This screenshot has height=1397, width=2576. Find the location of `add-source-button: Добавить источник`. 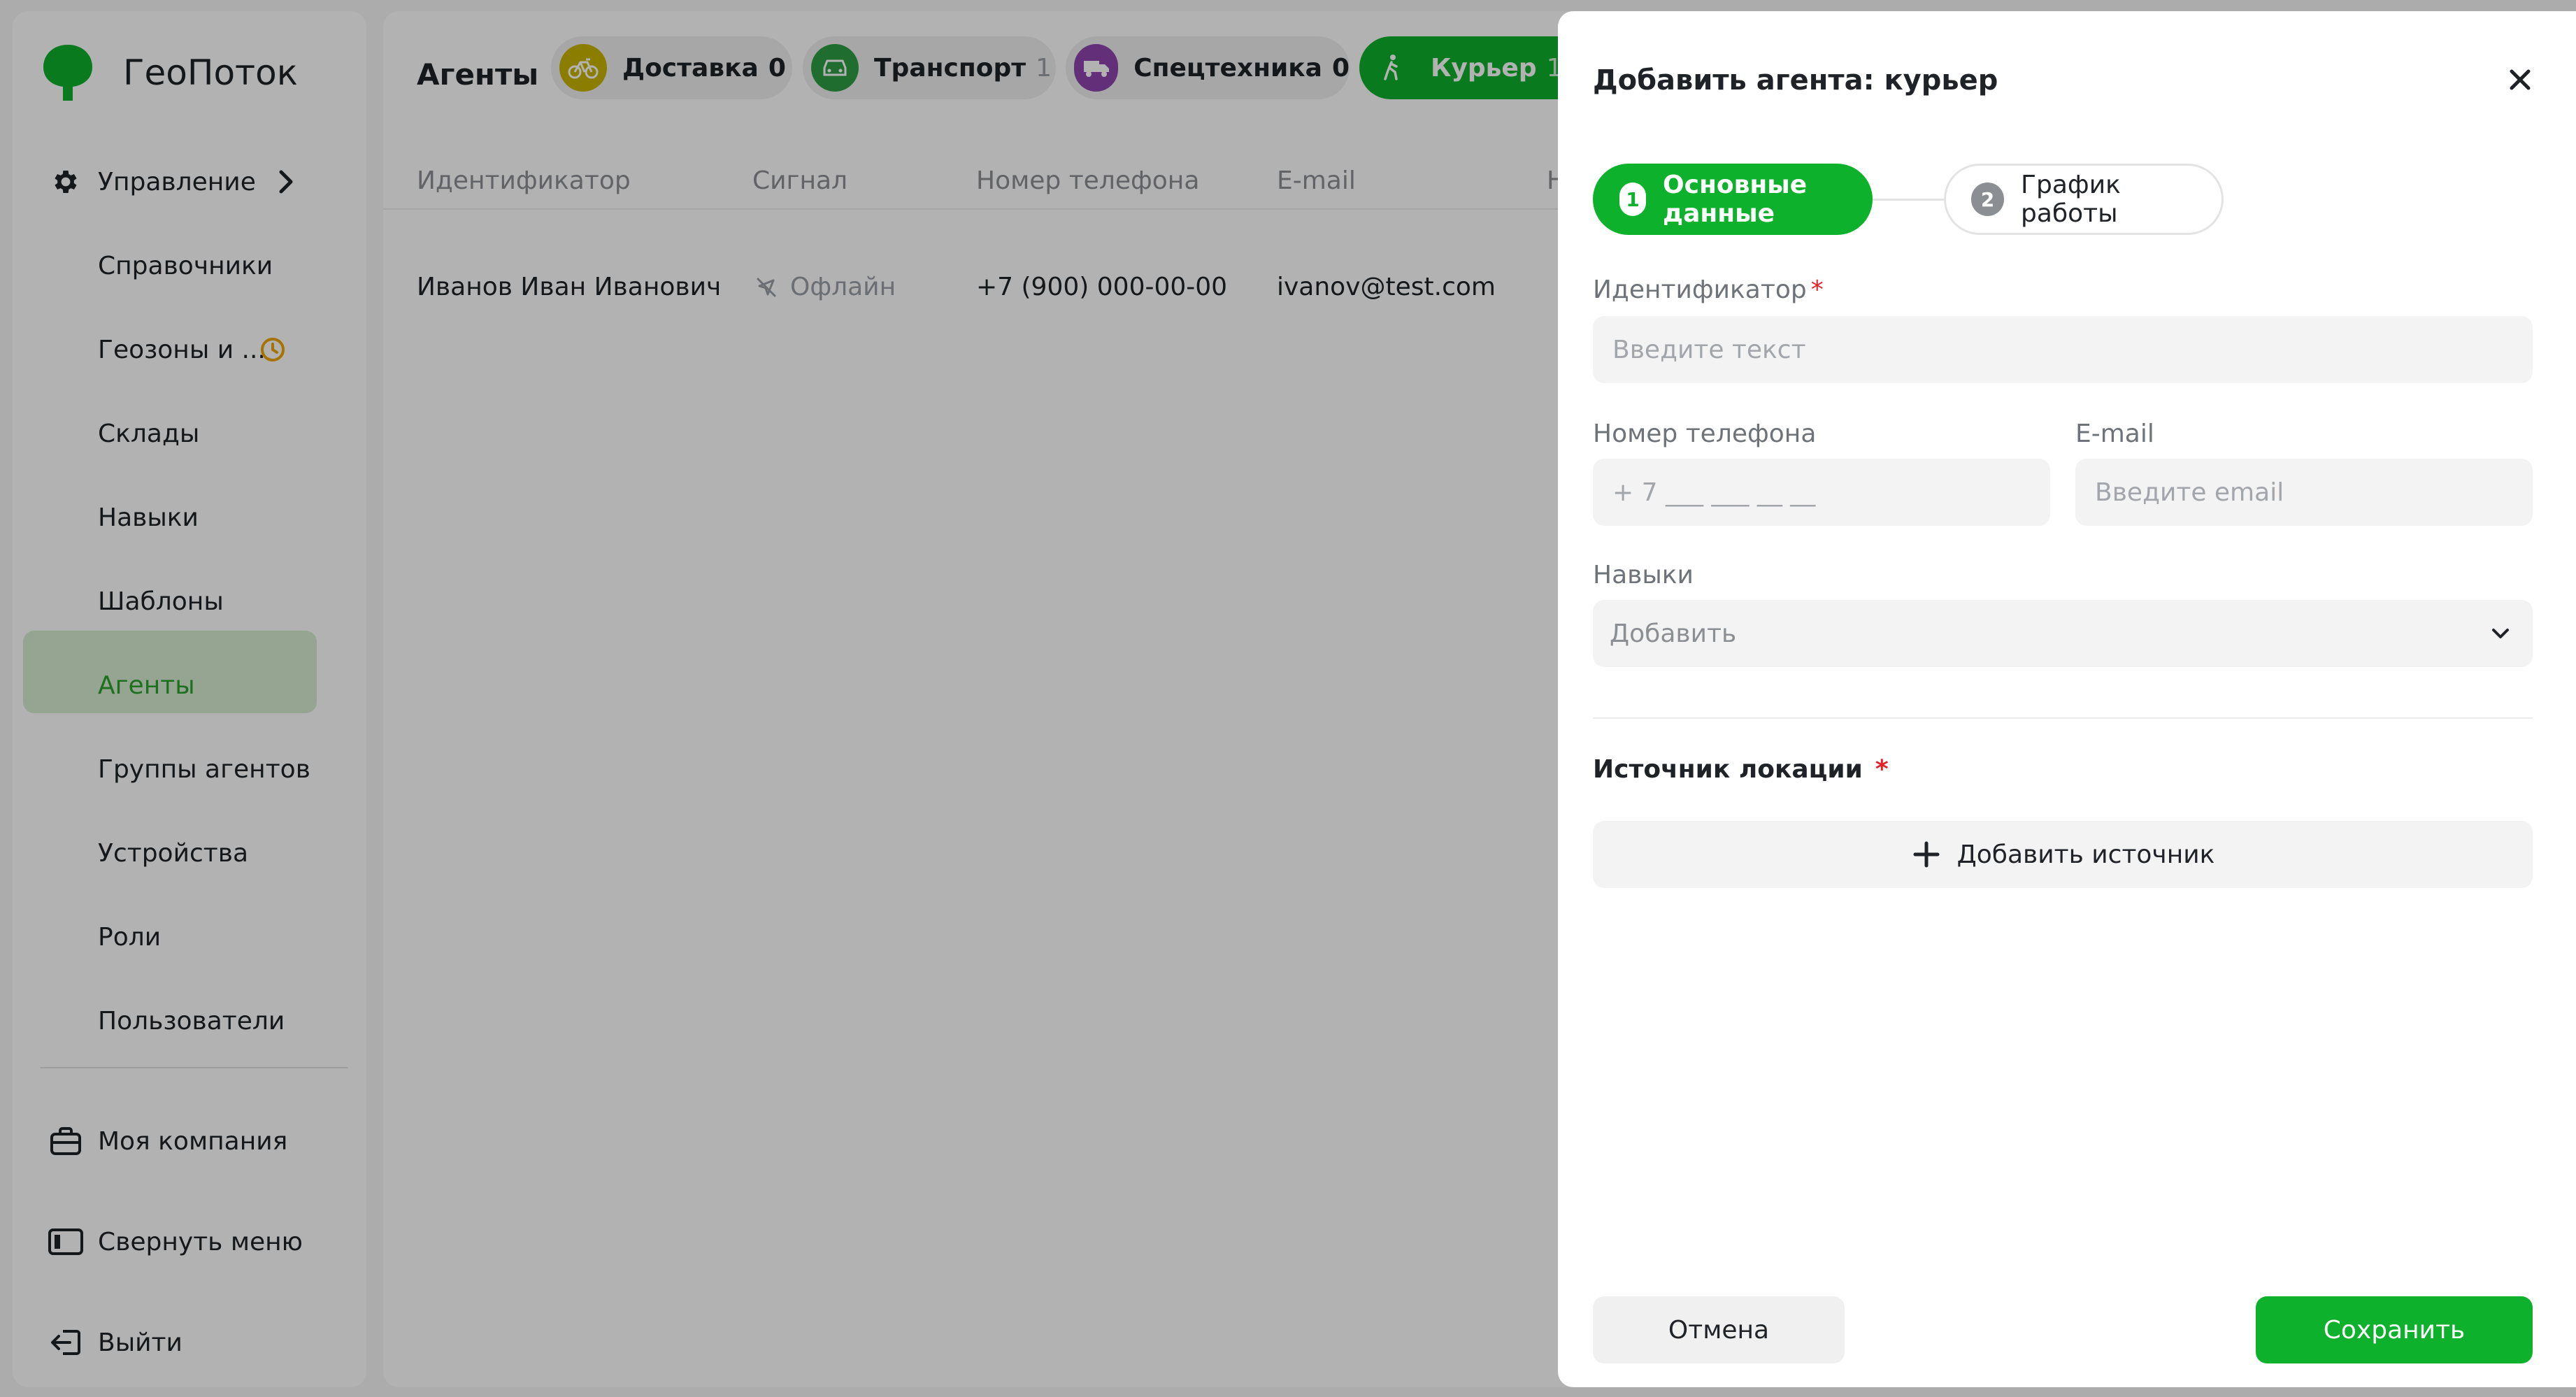

add-source-button: Добавить источник is located at coordinates (2063, 854).